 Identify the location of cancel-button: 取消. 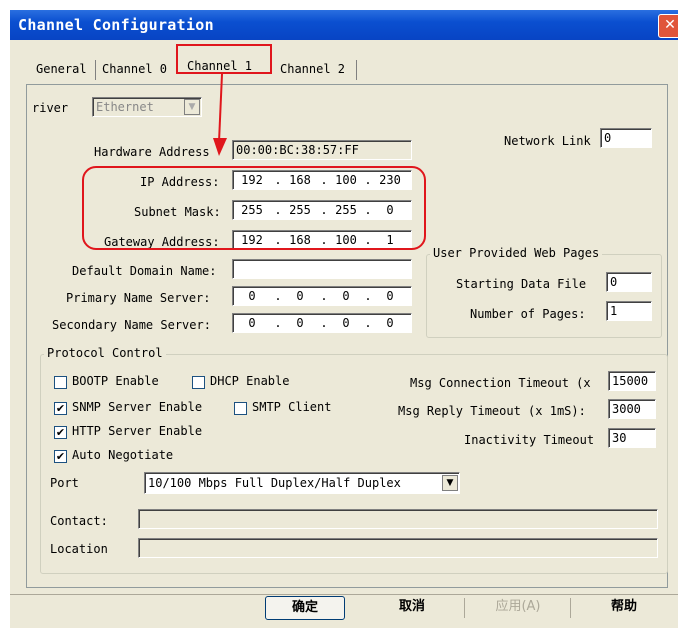
(412, 608).